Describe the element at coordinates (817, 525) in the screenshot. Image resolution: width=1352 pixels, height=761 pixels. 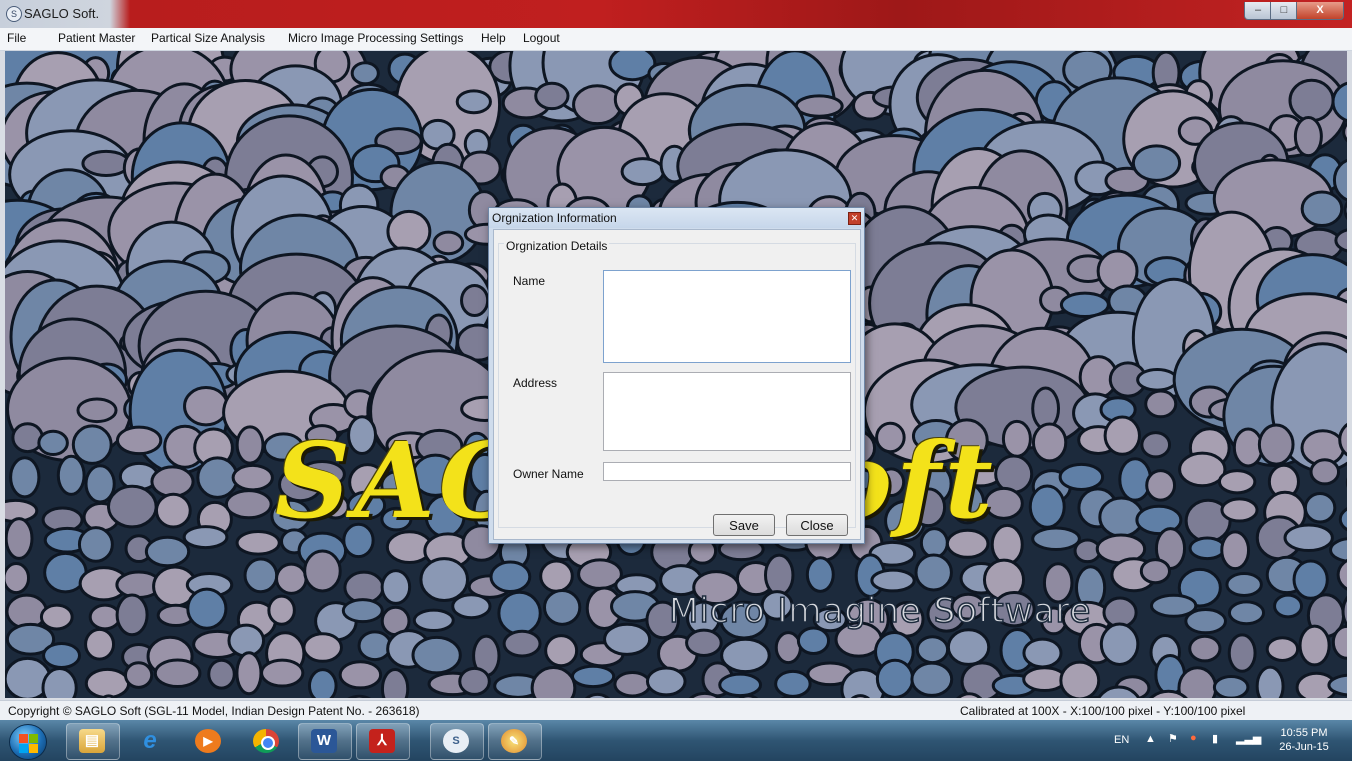
I see `close-button: Close` at that location.